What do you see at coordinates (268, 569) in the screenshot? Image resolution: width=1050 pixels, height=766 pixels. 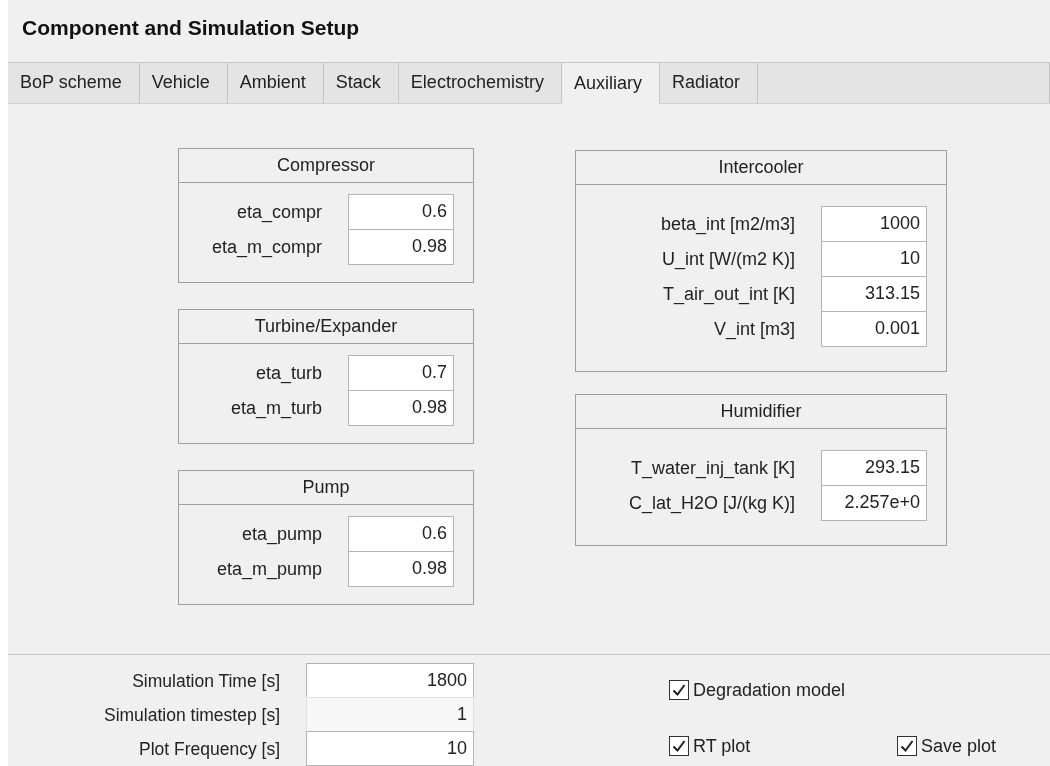 I see `field-label: eta_m_pump` at bounding box center [268, 569].